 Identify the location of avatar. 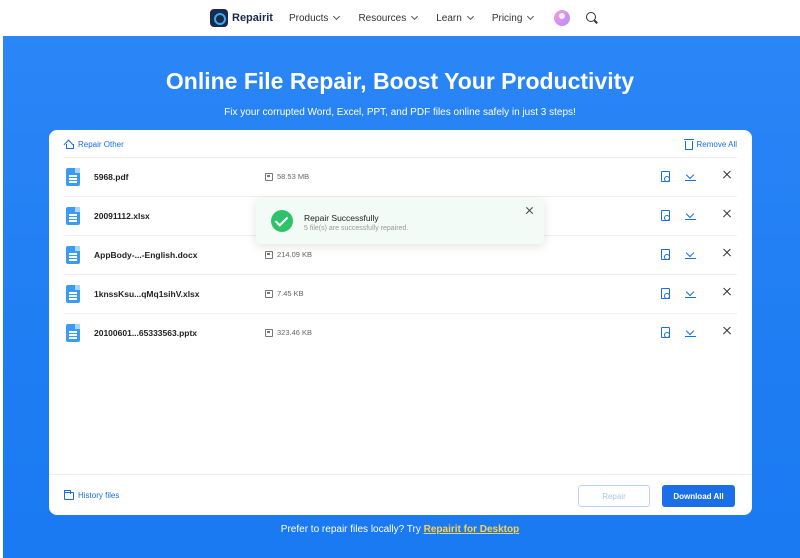
(562, 18).